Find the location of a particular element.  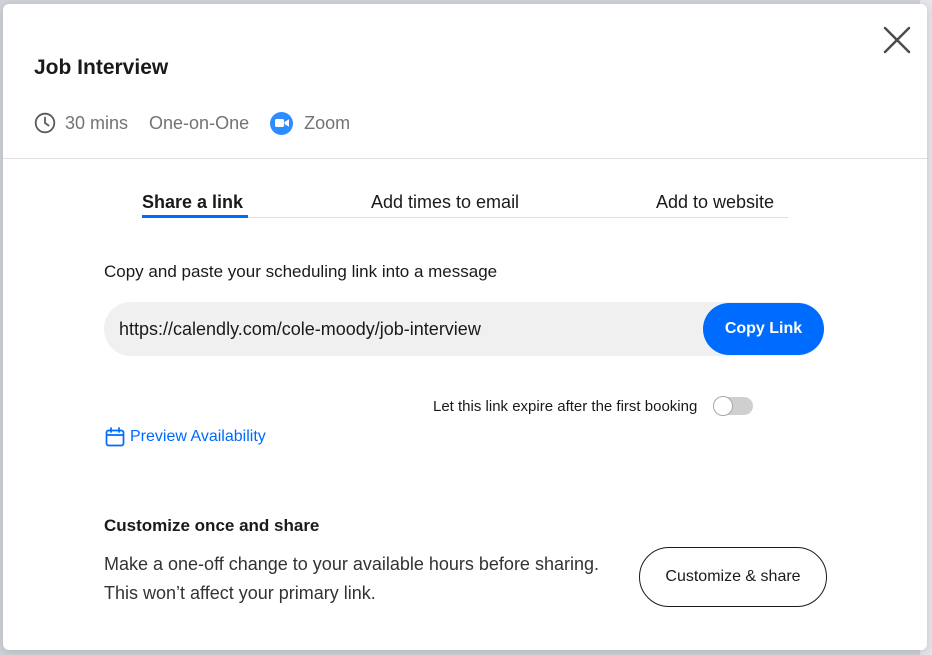

tab-share-a-link: Share a link is located at coordinates (192, 202).